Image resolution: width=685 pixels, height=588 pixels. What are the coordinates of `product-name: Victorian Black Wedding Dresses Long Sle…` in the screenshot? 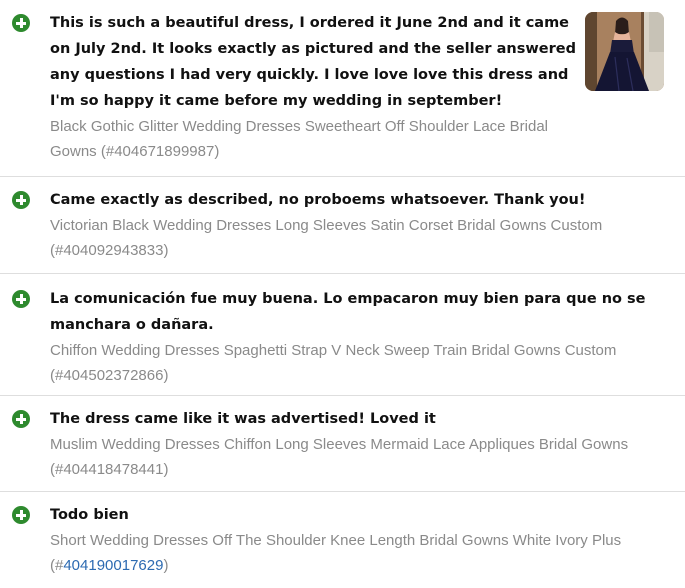 It's located at (326, 225).